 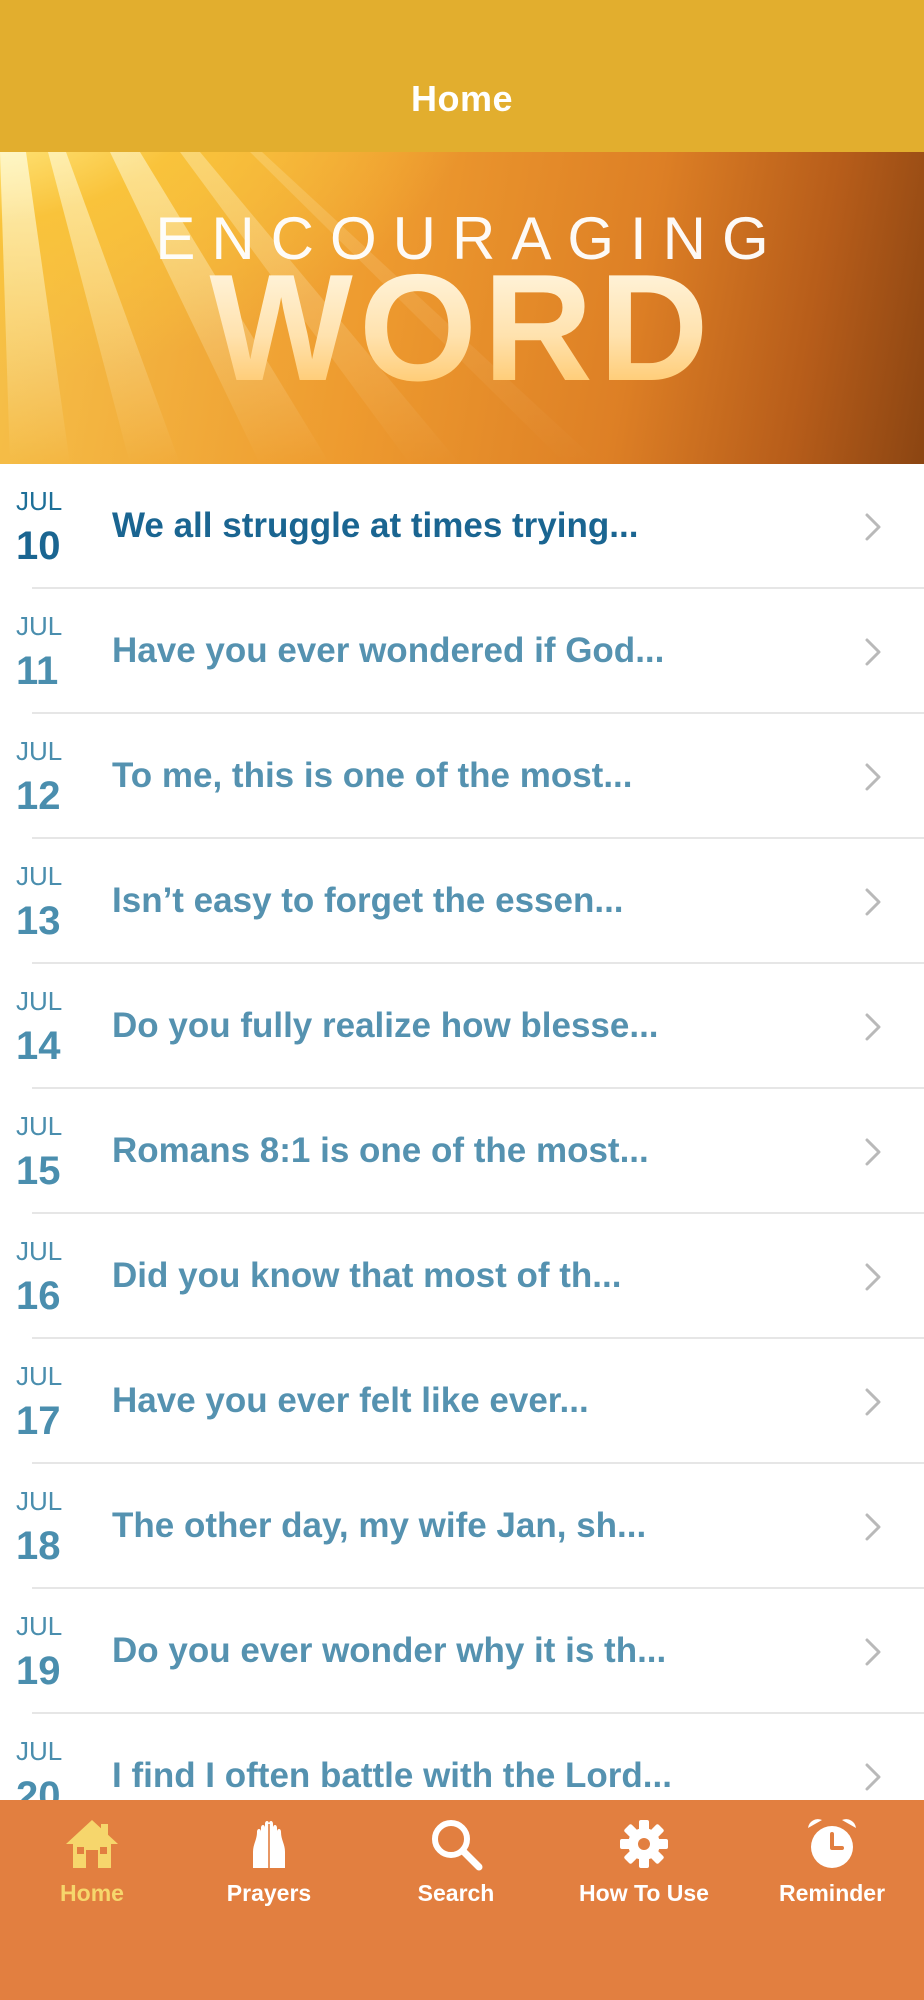 I want to click on page-title: Home, so click(x=462, y=98).